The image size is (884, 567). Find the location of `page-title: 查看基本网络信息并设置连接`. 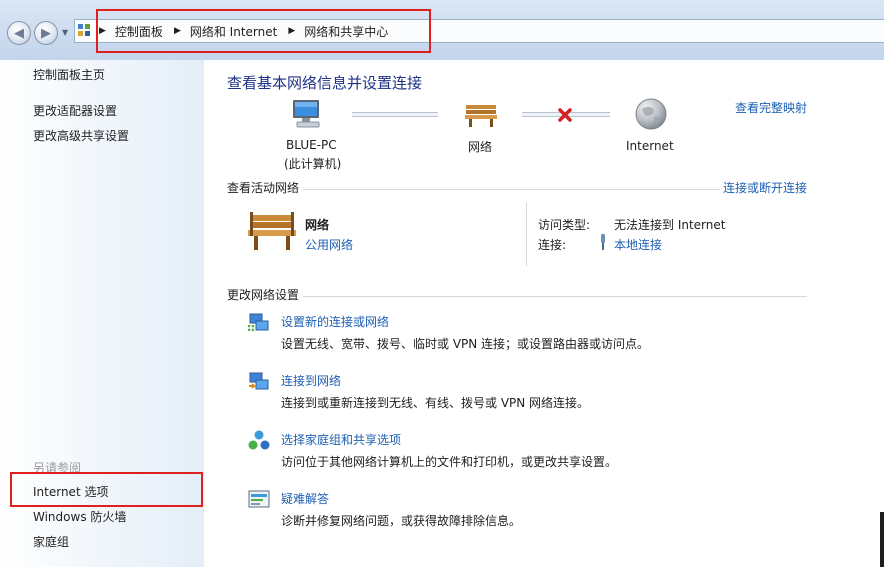

page-title: 查看基本网络信息并设置连接 is located at coordinates (325, 83).